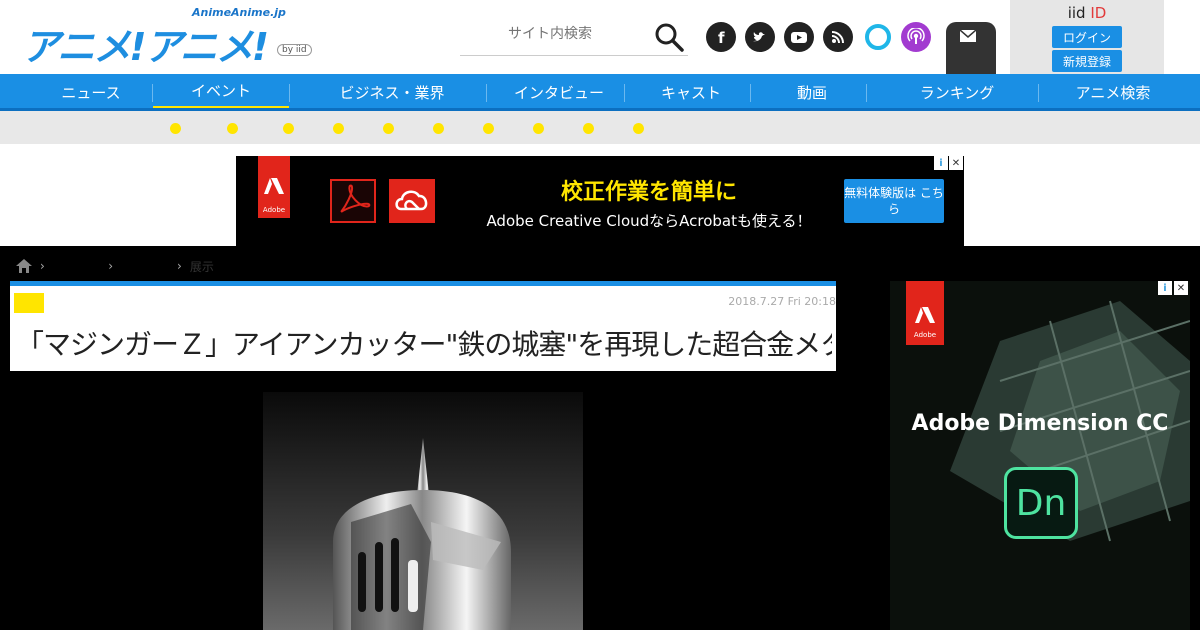  I want to click on acrobat-icon, so click(353, 201).